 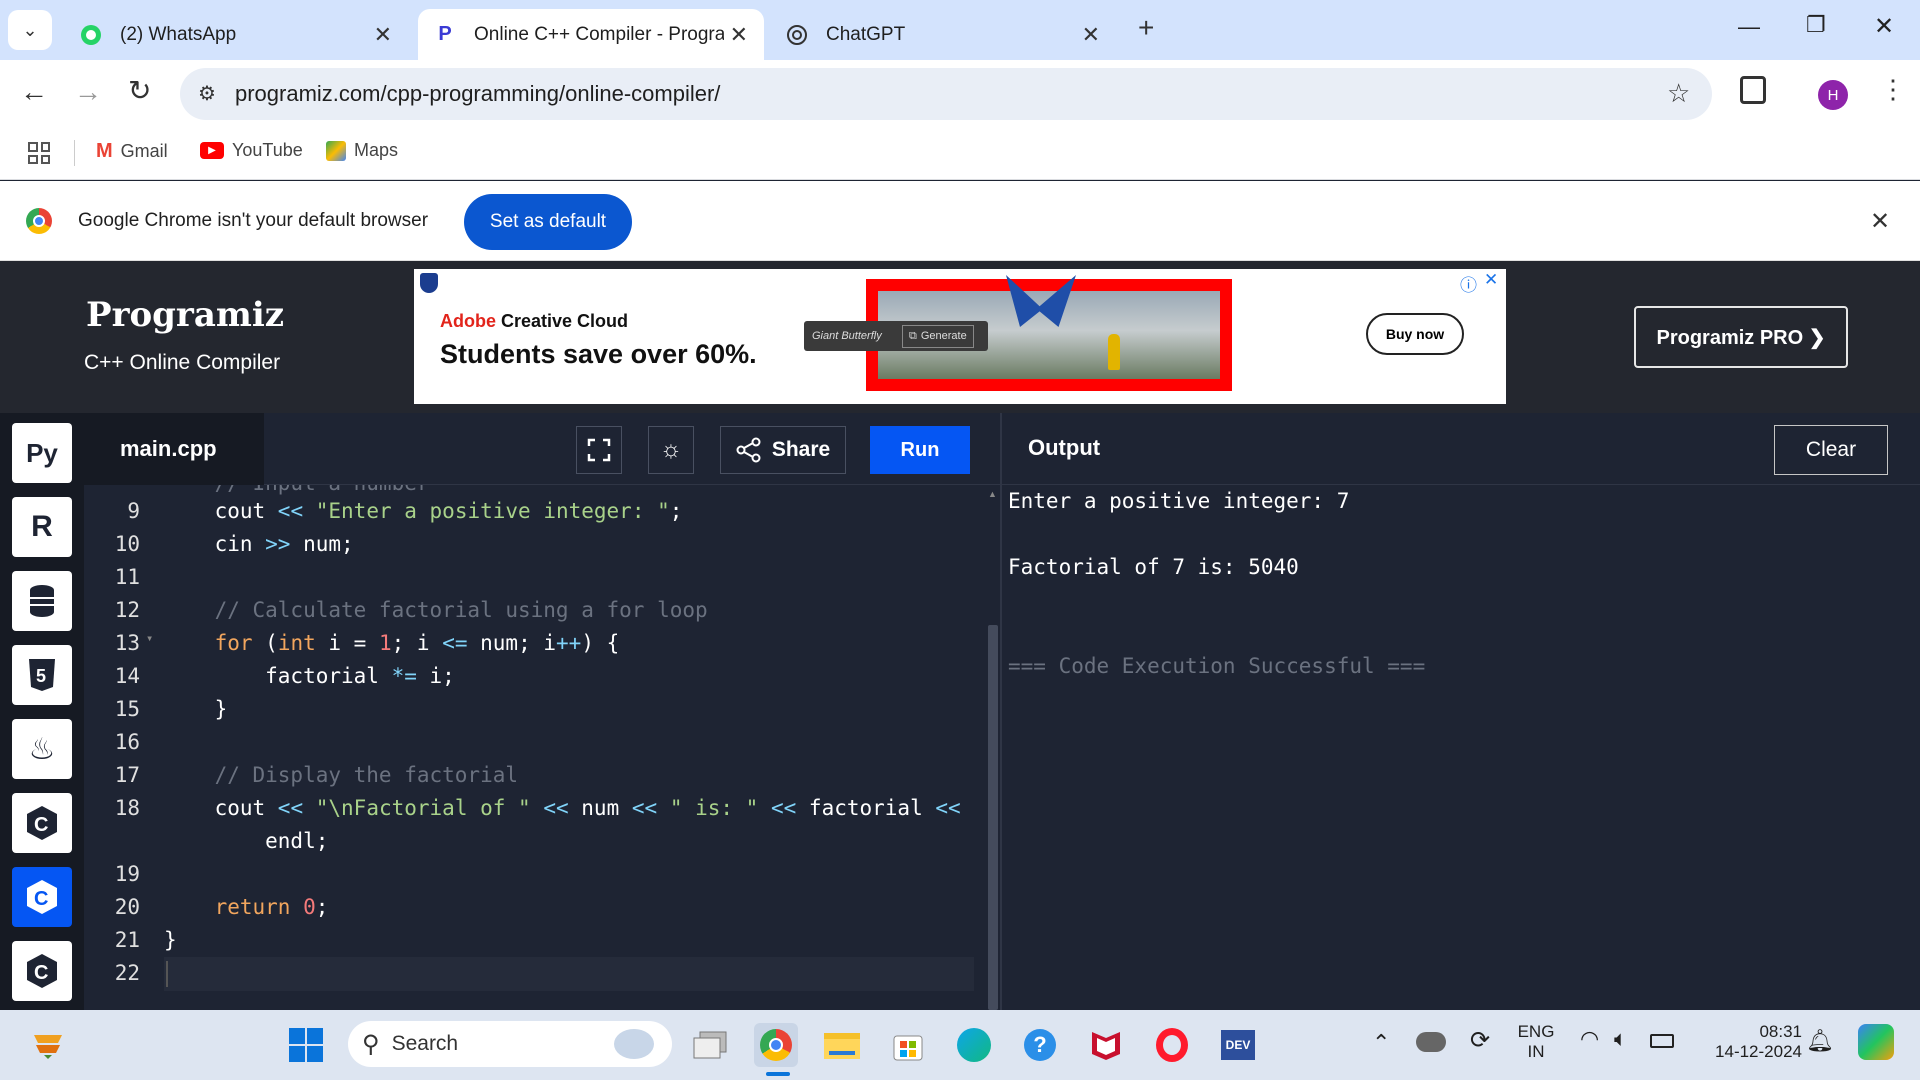 I want to click on close-window-button: ✕, so click(x=1884, y=26).